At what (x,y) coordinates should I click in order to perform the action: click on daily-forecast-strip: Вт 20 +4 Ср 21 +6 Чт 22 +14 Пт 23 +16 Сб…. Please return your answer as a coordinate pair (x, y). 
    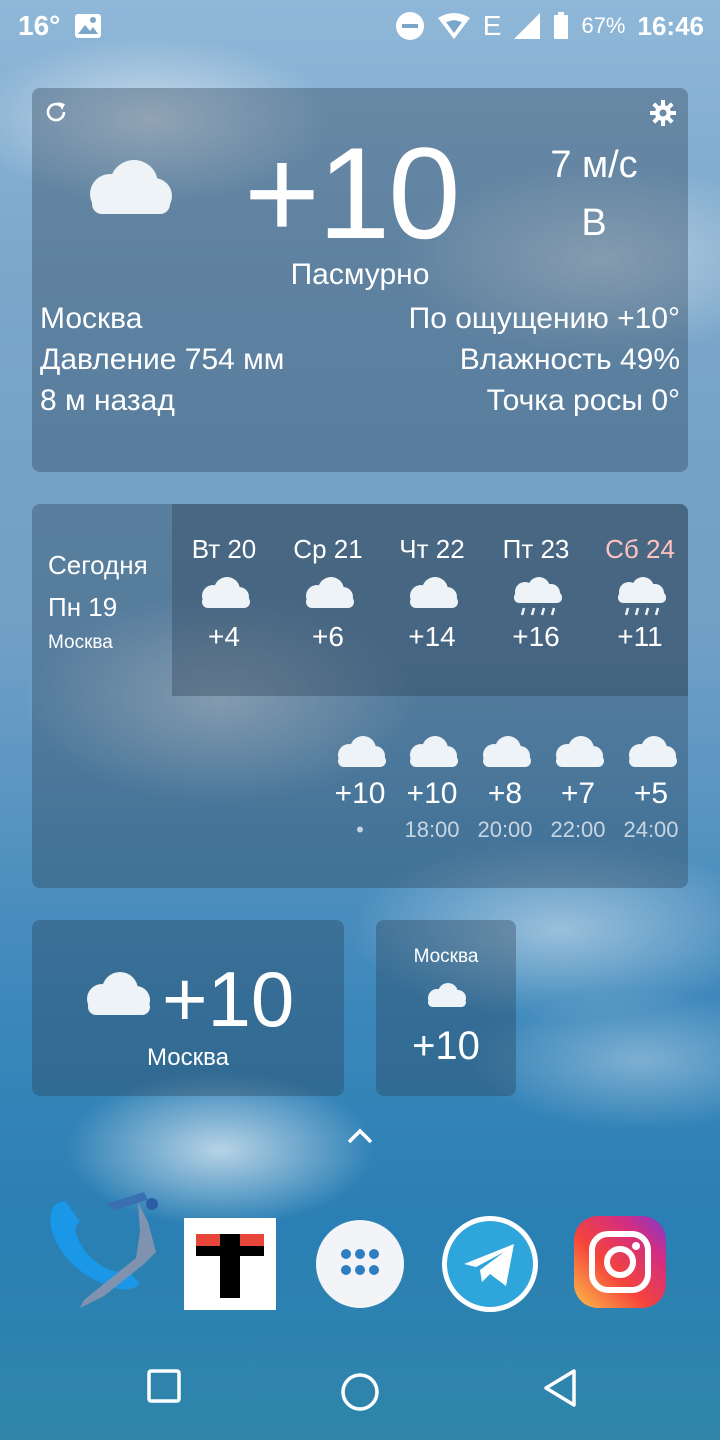
    Looking at the image, I should click on (430, 600).